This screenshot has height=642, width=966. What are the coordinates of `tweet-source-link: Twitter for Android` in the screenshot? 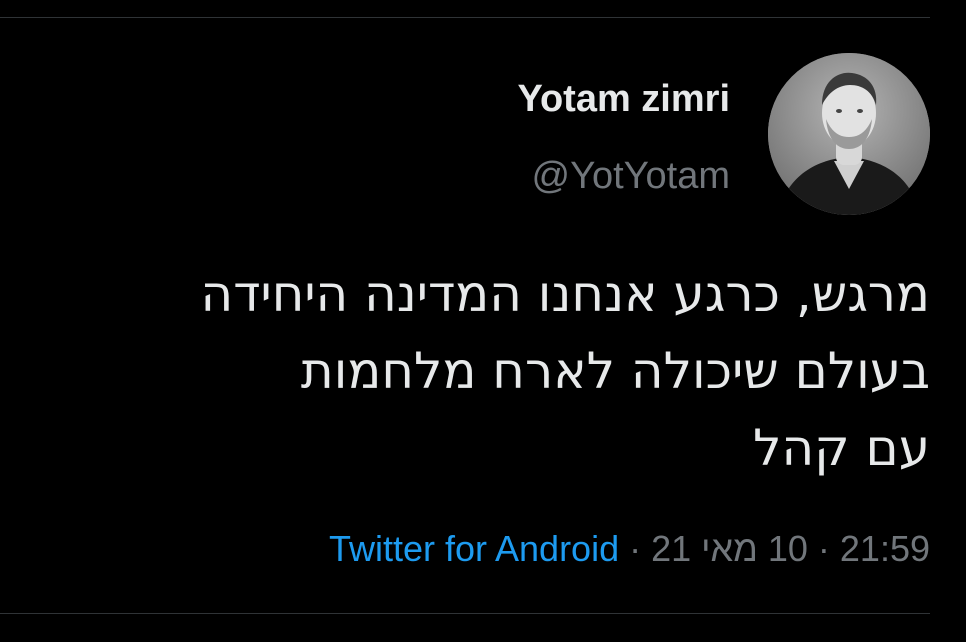 It's located at (474, 548).